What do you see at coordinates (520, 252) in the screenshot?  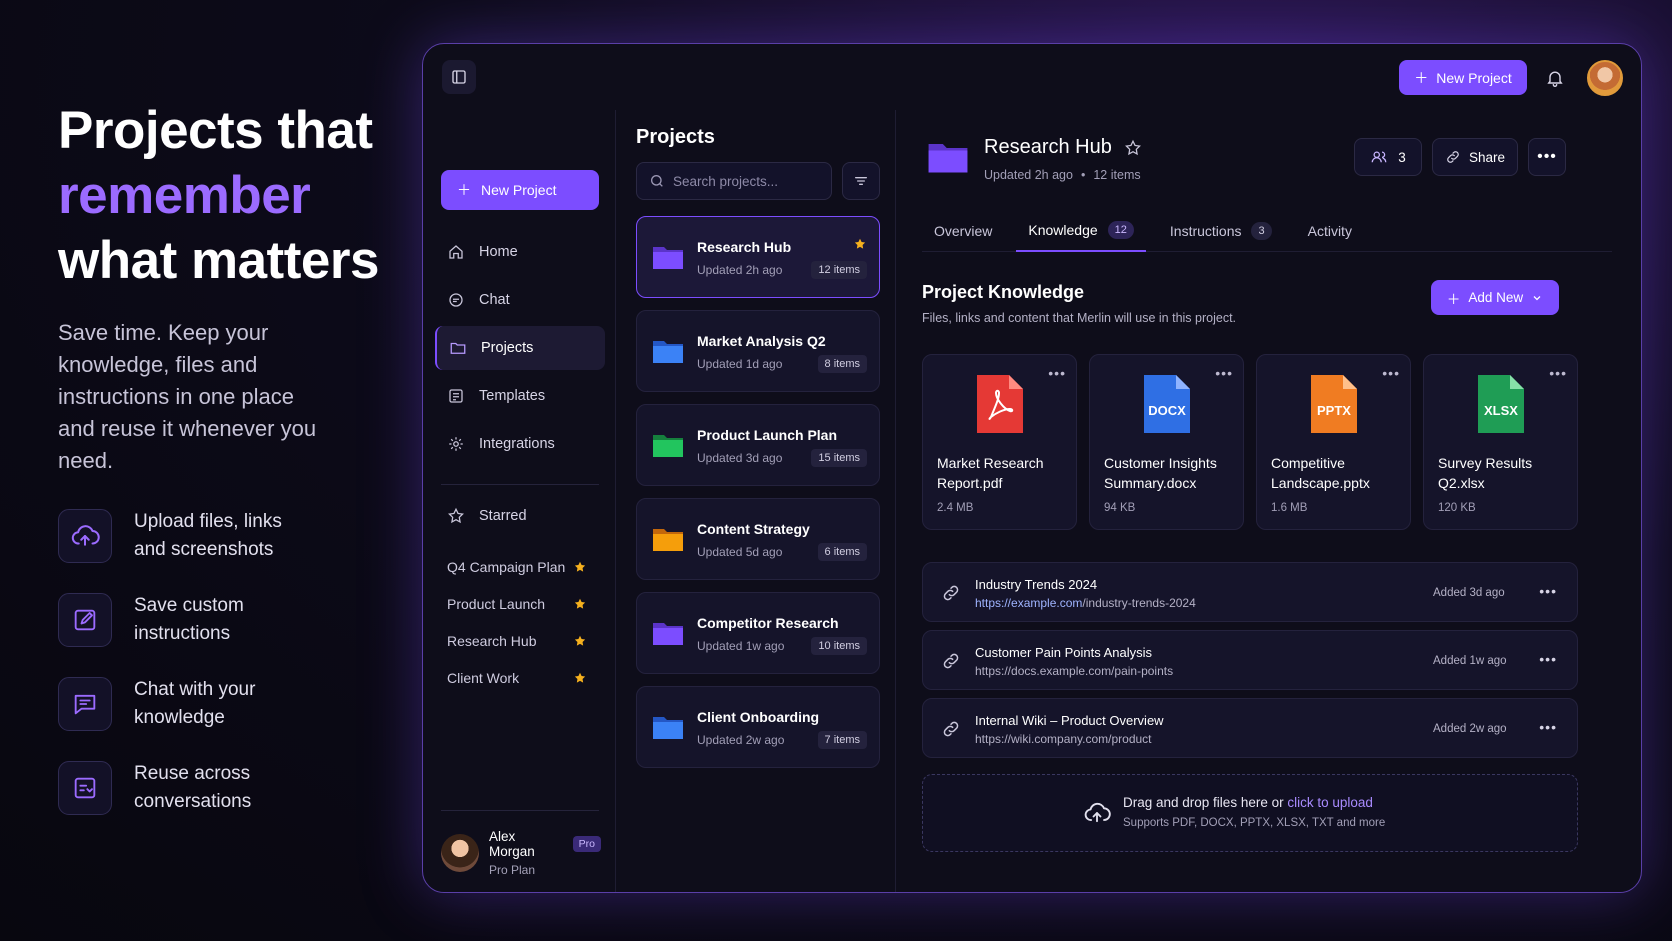 I see `sidebar-item-home: Home` at bounding box center [520, 252].